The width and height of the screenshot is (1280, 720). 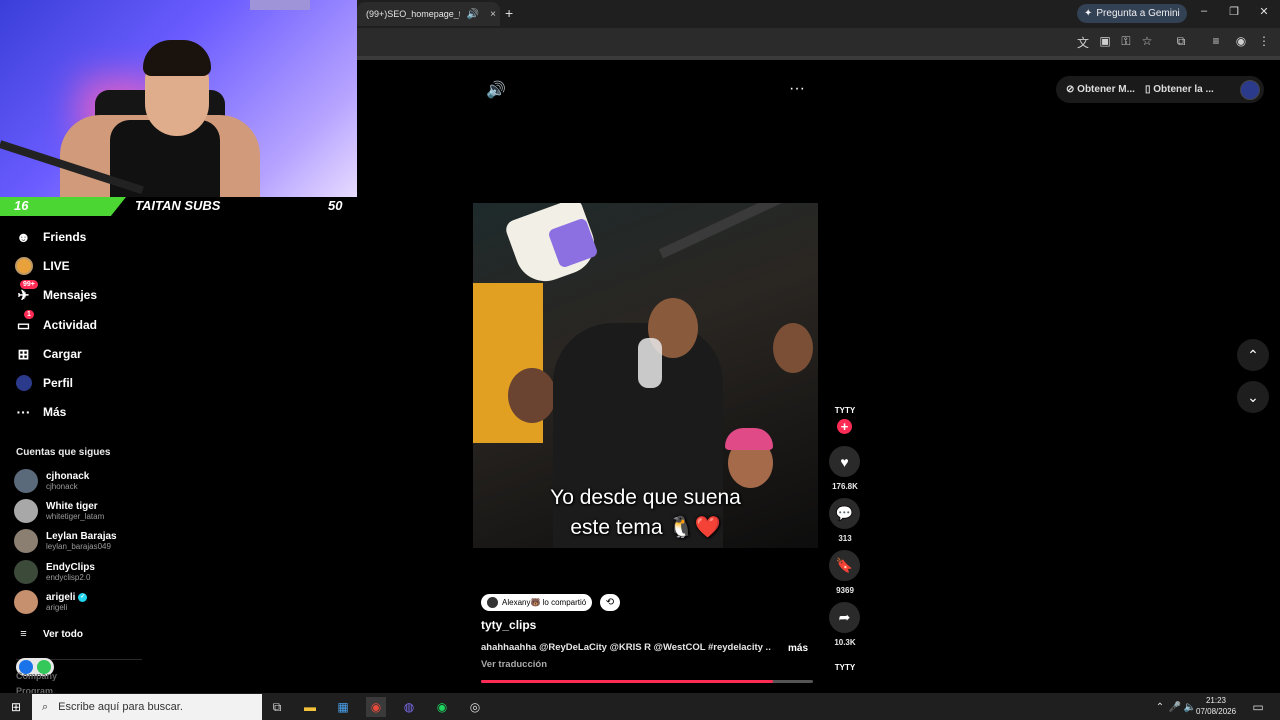 I want to click on account-name: White tiger, so click(x=72, y=506).